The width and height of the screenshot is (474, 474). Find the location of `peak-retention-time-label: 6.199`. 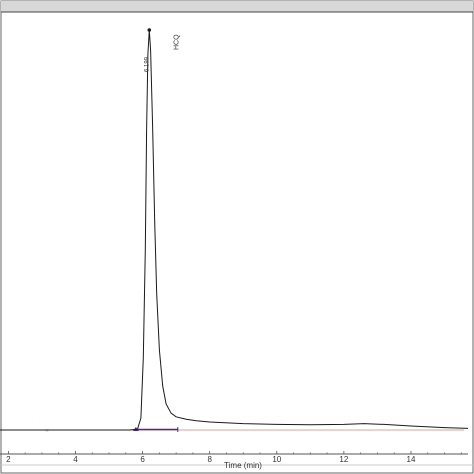

peak-retention-time-label: 6.199 is located at coordinates (147, 64).